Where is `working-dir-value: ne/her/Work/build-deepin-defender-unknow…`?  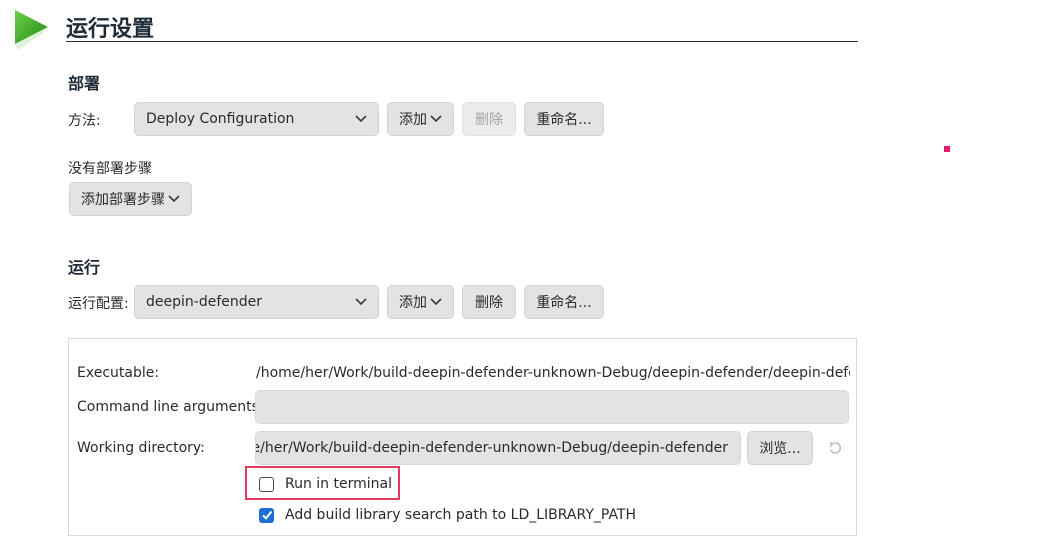 working-dir-value: ne/her/Work/build-deepin-defender-unknow… is located at coordinates (491, 448).